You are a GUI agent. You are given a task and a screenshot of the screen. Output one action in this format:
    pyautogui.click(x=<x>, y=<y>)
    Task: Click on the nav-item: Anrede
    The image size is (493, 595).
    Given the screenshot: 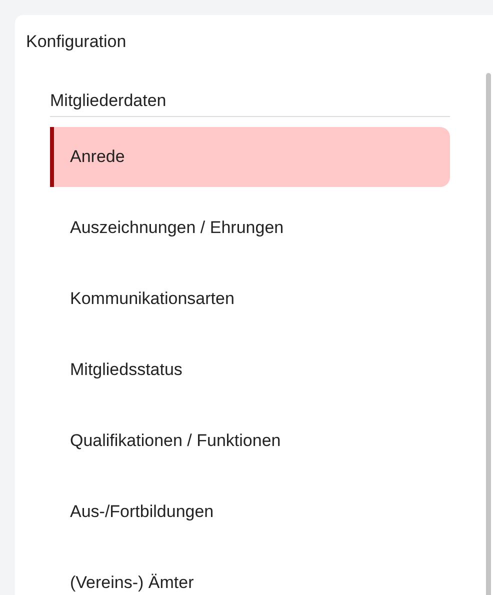 What is the action you would take?
    pyautogui.click(x=250, y=157)
    